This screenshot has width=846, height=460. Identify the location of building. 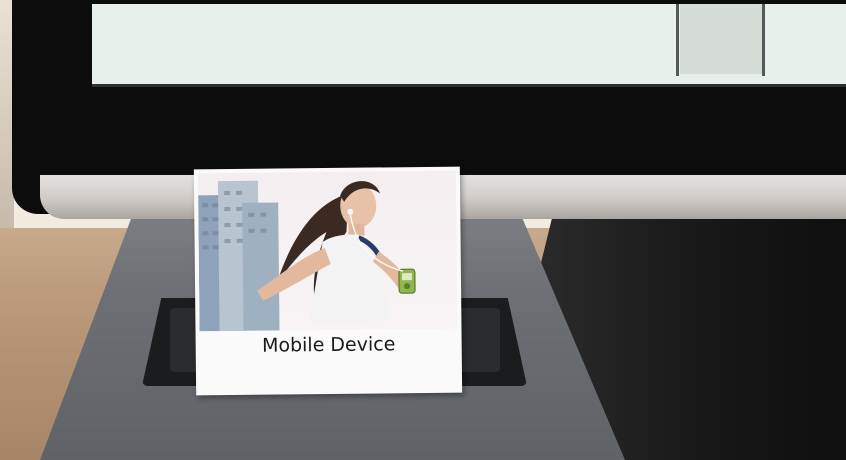
(261, 266).